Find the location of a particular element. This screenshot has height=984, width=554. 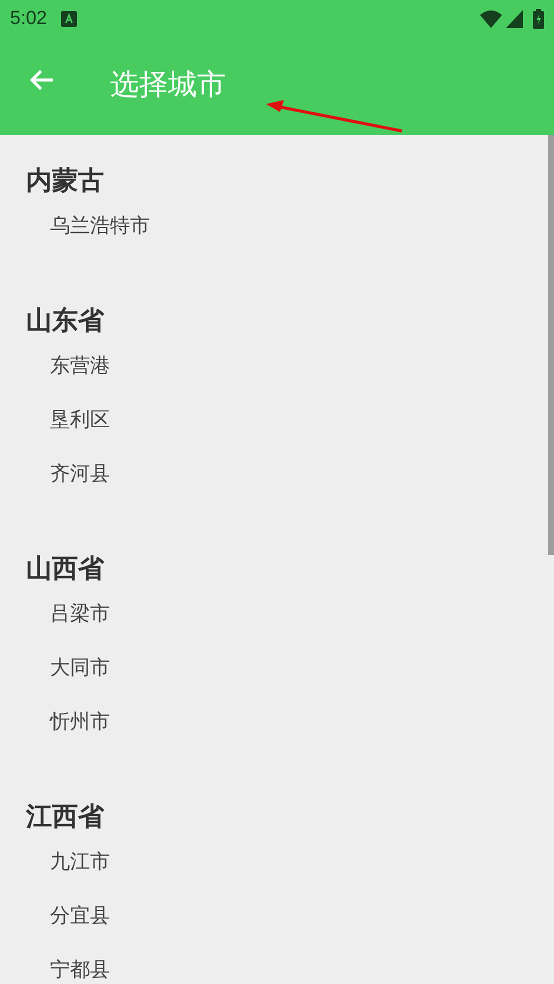

city-item: 分宜县 is located at coordinates (274, 916).